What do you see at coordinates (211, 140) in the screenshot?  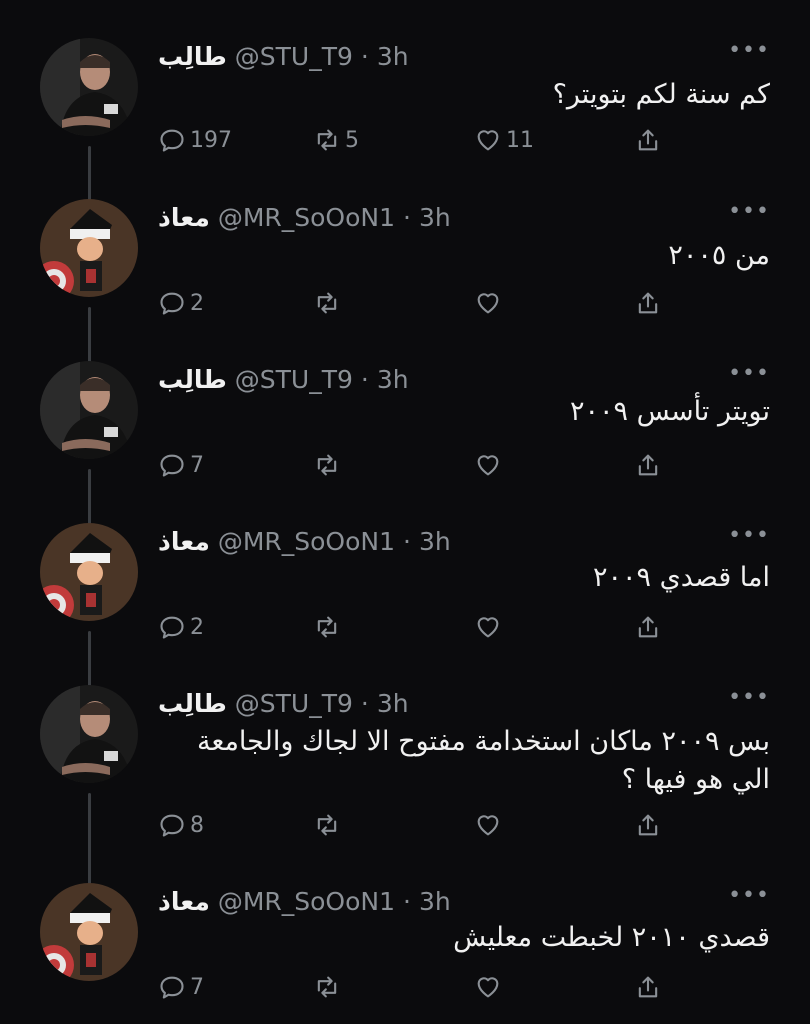 I see `reply-count: 197` at bounding box center [211, 140].